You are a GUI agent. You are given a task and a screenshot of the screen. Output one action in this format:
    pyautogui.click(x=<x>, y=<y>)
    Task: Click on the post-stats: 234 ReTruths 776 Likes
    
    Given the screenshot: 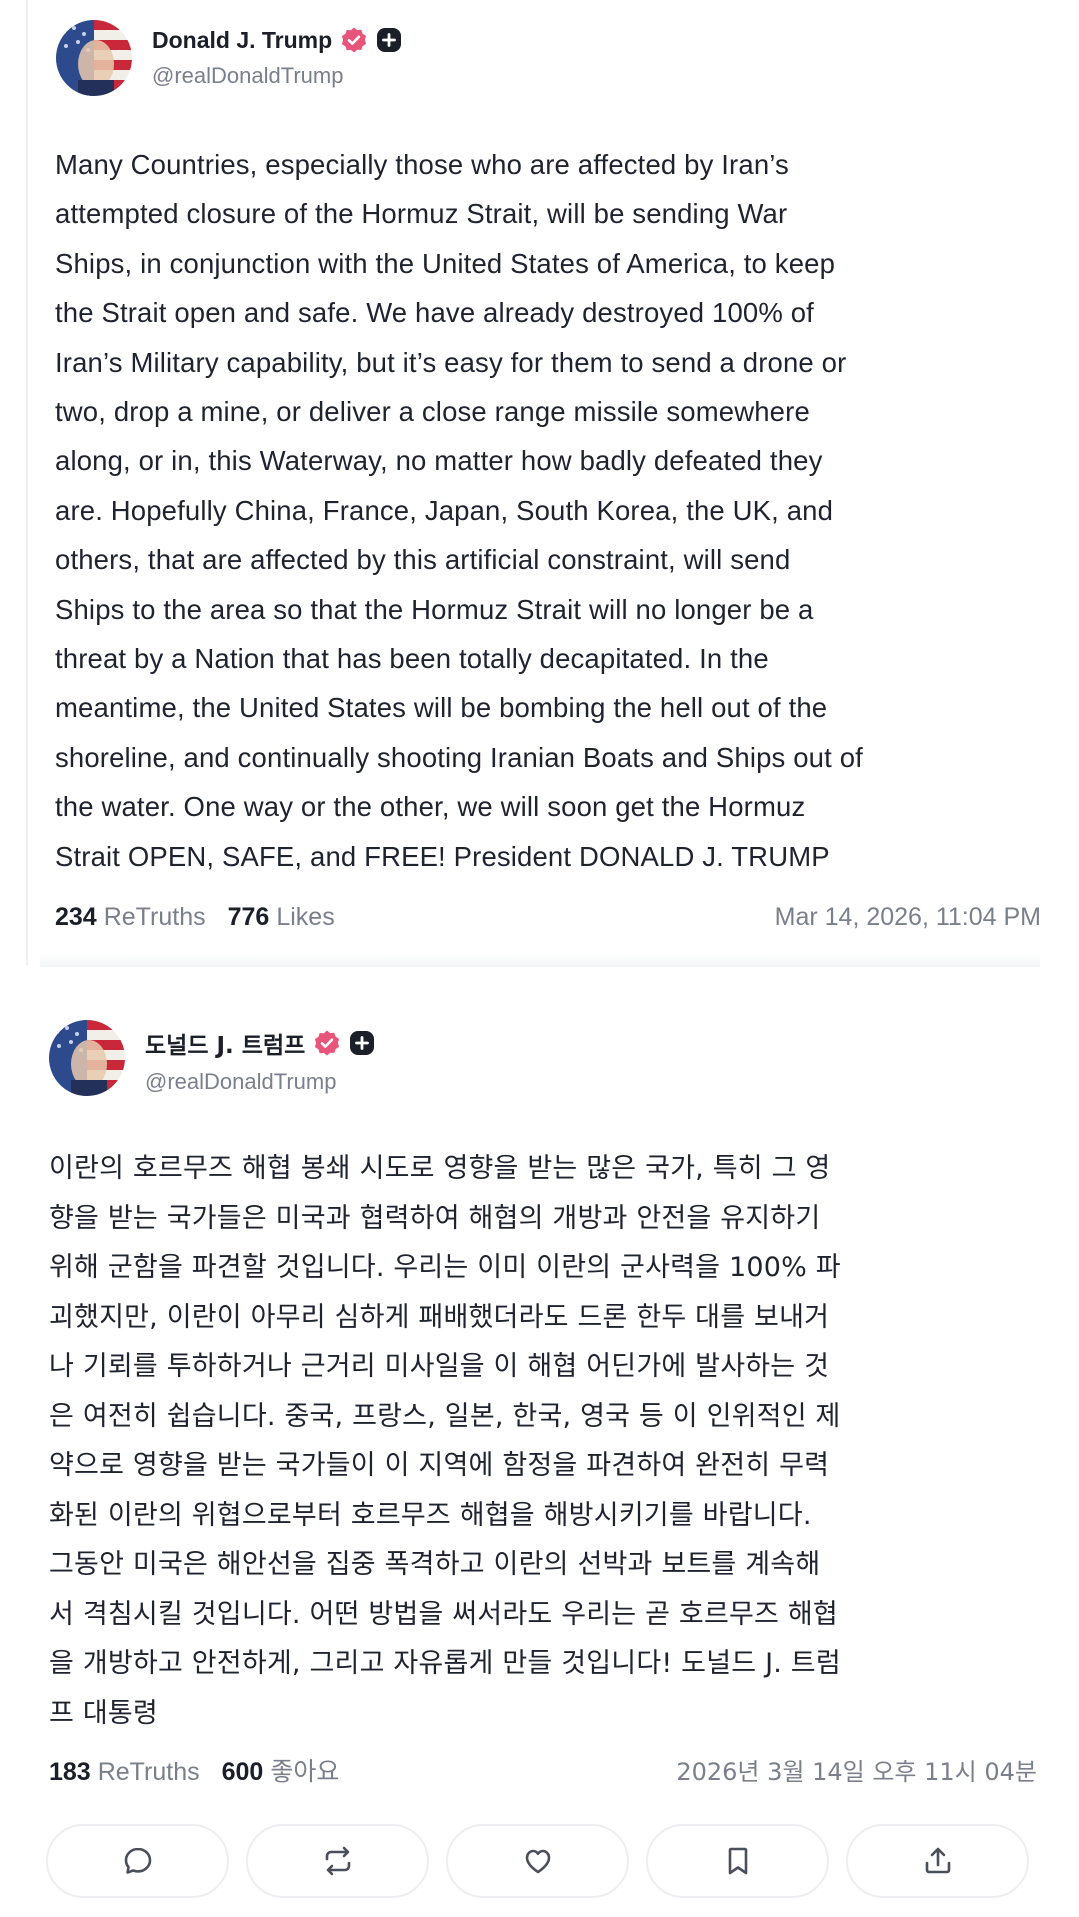 What is the action you would take?
    pyautogui.click(x=195, y=917)
    